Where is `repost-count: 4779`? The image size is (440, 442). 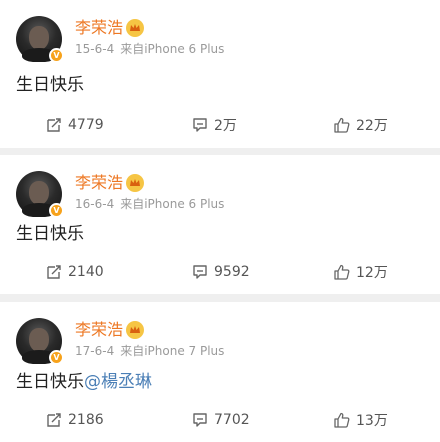 repost-count: 4779 is located at coordinates (86, 125).